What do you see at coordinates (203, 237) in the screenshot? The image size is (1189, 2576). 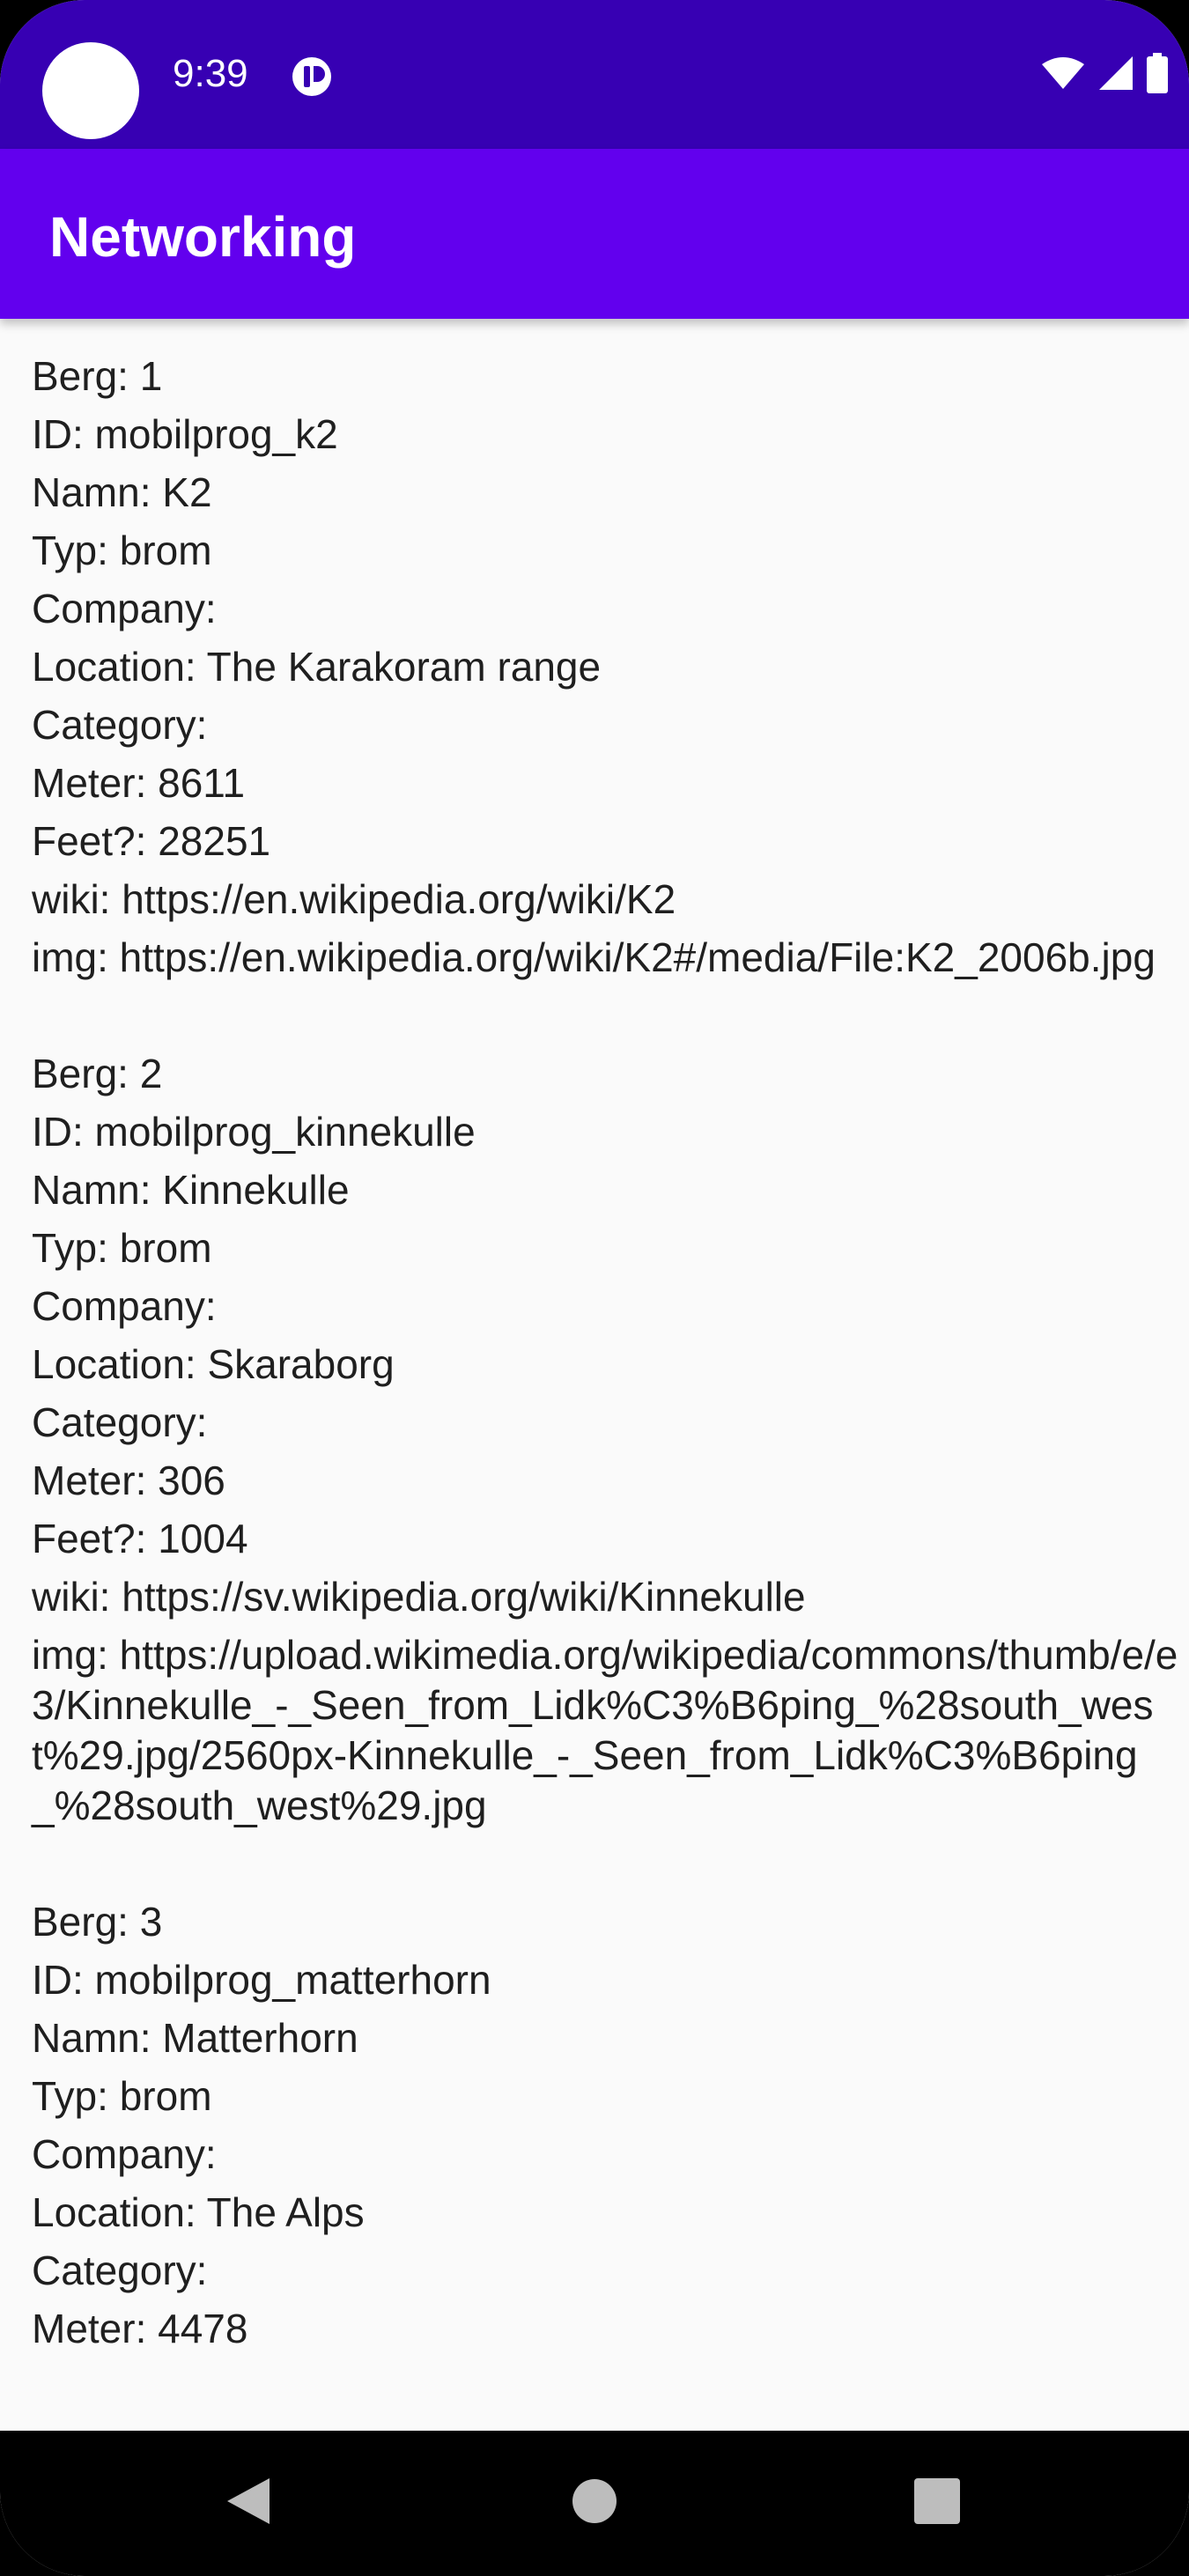 I see `app-title: Networking` at bounding box center [203, 237].